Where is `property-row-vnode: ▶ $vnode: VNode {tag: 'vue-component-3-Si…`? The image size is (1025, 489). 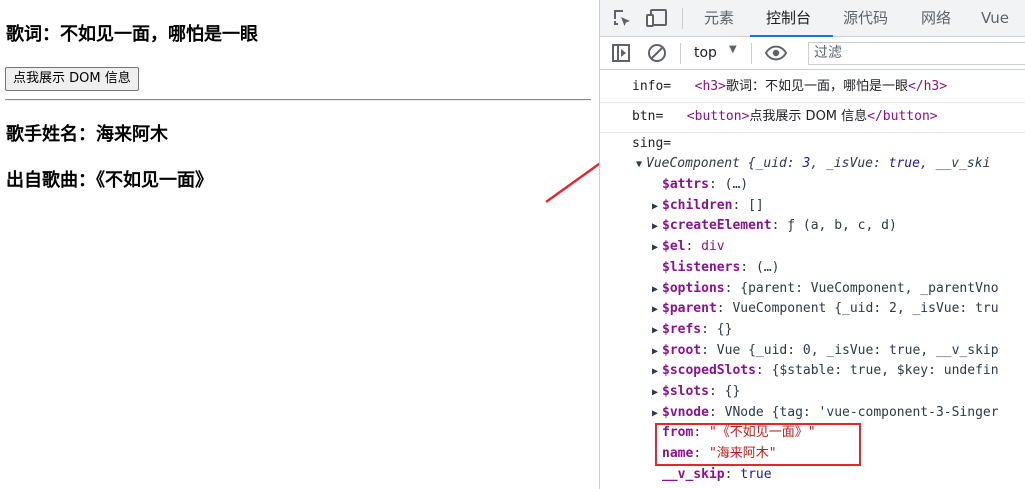 property-row-vnode: ▶ $vnode: VNode {tag: 'vue-component-3-Si… is located at coordinates (825, 413).